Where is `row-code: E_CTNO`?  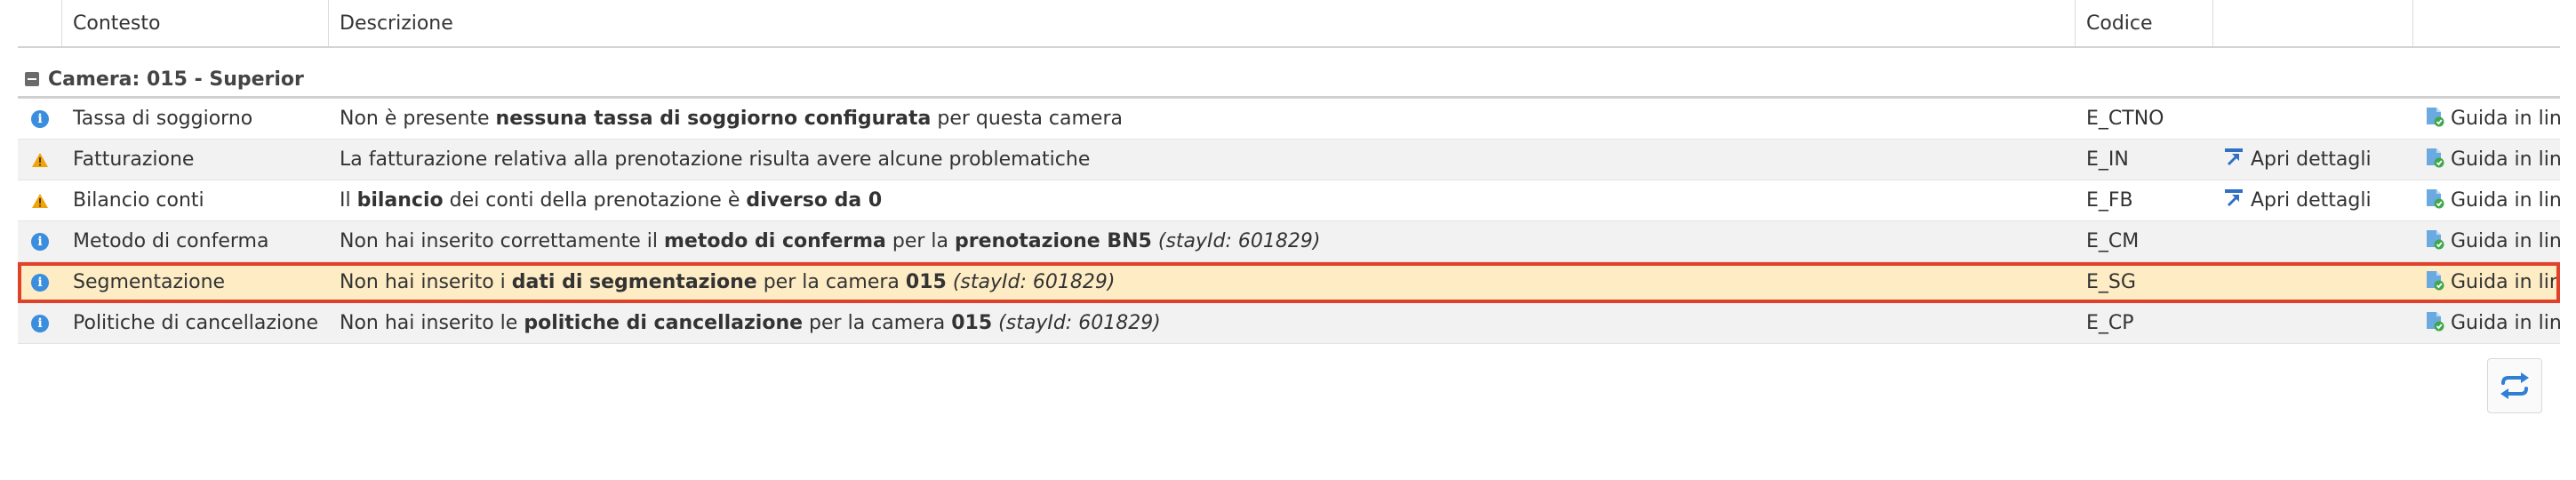
row-code: E_CTNO is located at coordinates (2125, 119).